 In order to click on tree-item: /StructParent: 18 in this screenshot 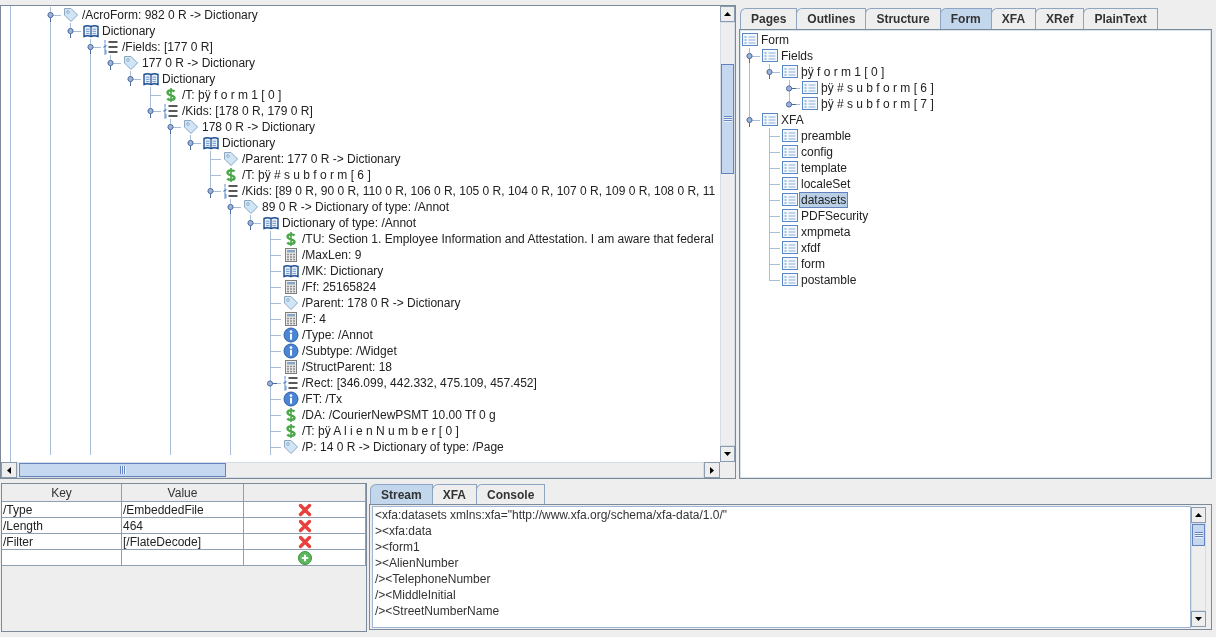, I will do `click(347, 367)`.